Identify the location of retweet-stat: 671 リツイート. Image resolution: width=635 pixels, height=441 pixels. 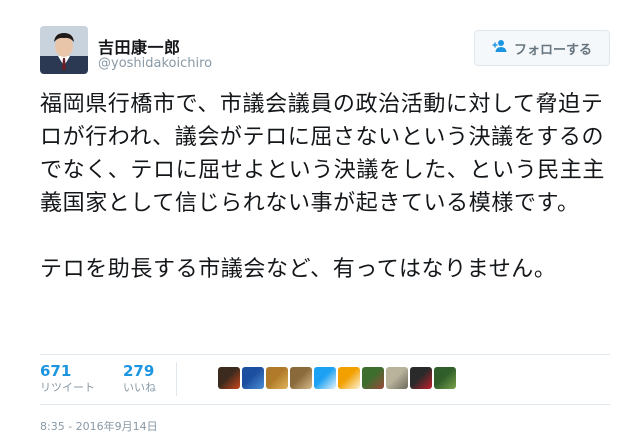
(67, 379).